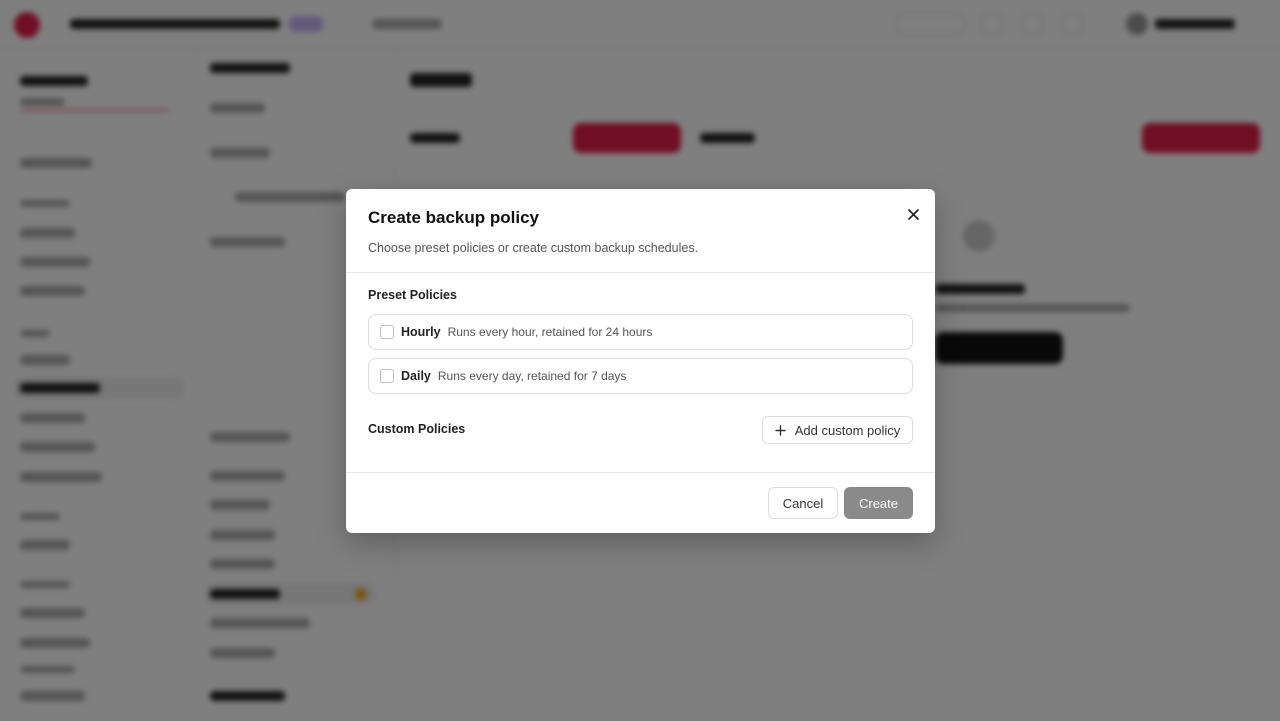 The width and height of the screenshot is (1280, 721). What do you see at coordinates (550, 332) in the screenshot?
I see `policy-description: Runs every hour, retained for 24 hours` at bounding box center [550, 332].